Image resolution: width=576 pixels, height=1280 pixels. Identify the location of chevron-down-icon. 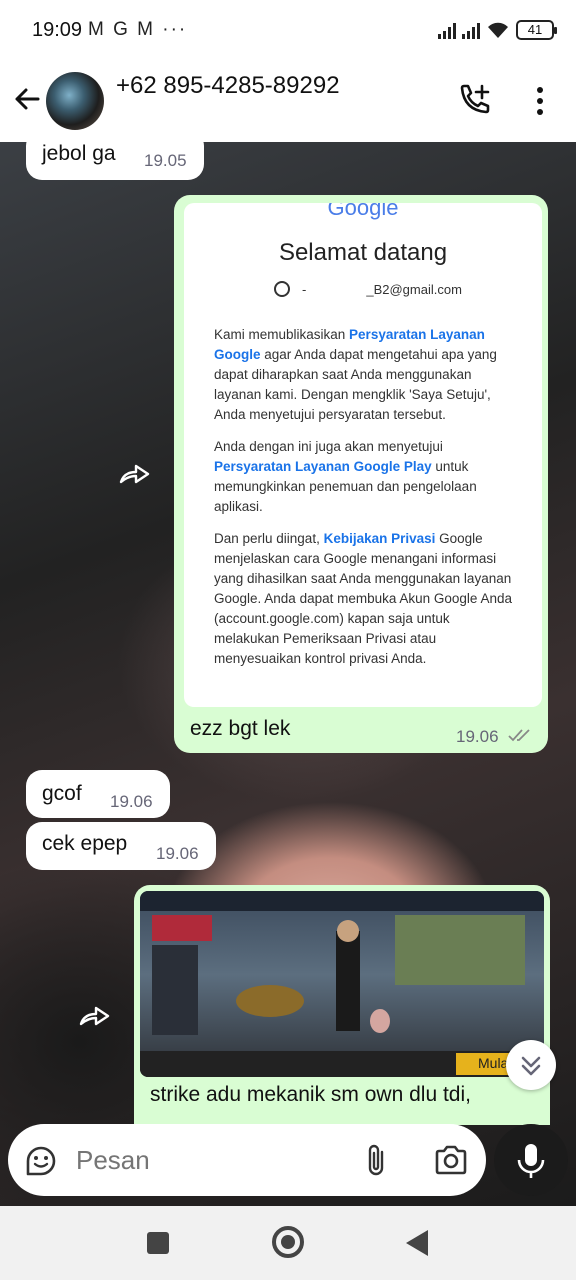
(531, 1066).